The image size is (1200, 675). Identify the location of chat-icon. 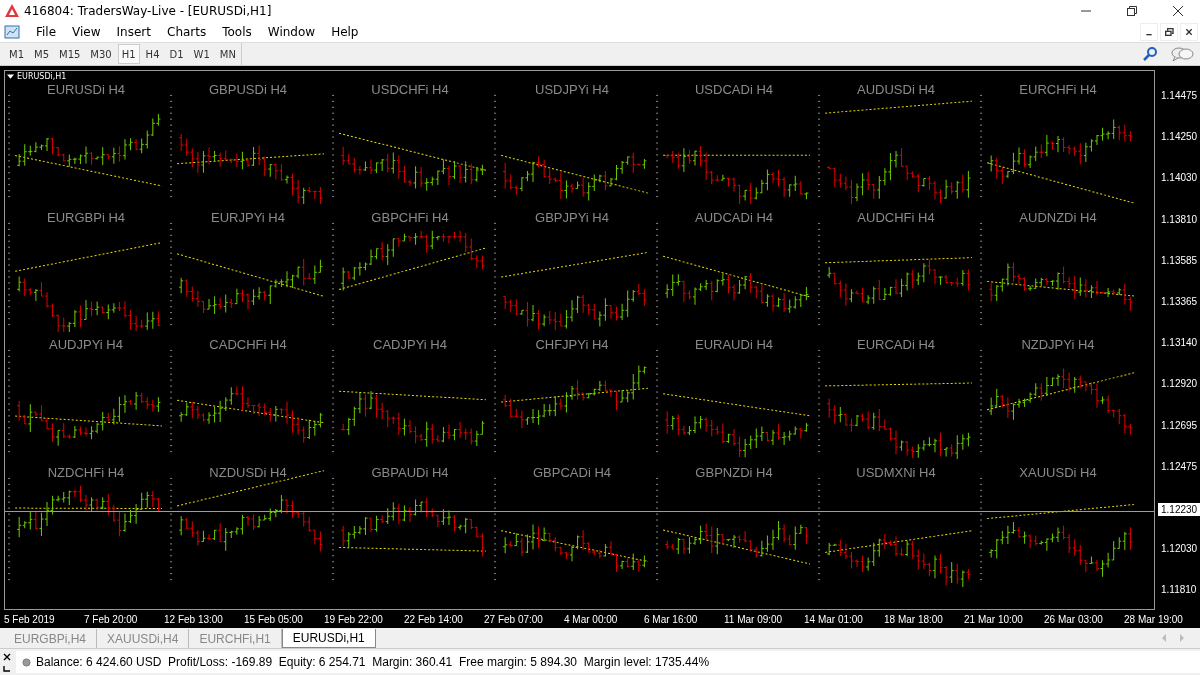
(1182, 54).